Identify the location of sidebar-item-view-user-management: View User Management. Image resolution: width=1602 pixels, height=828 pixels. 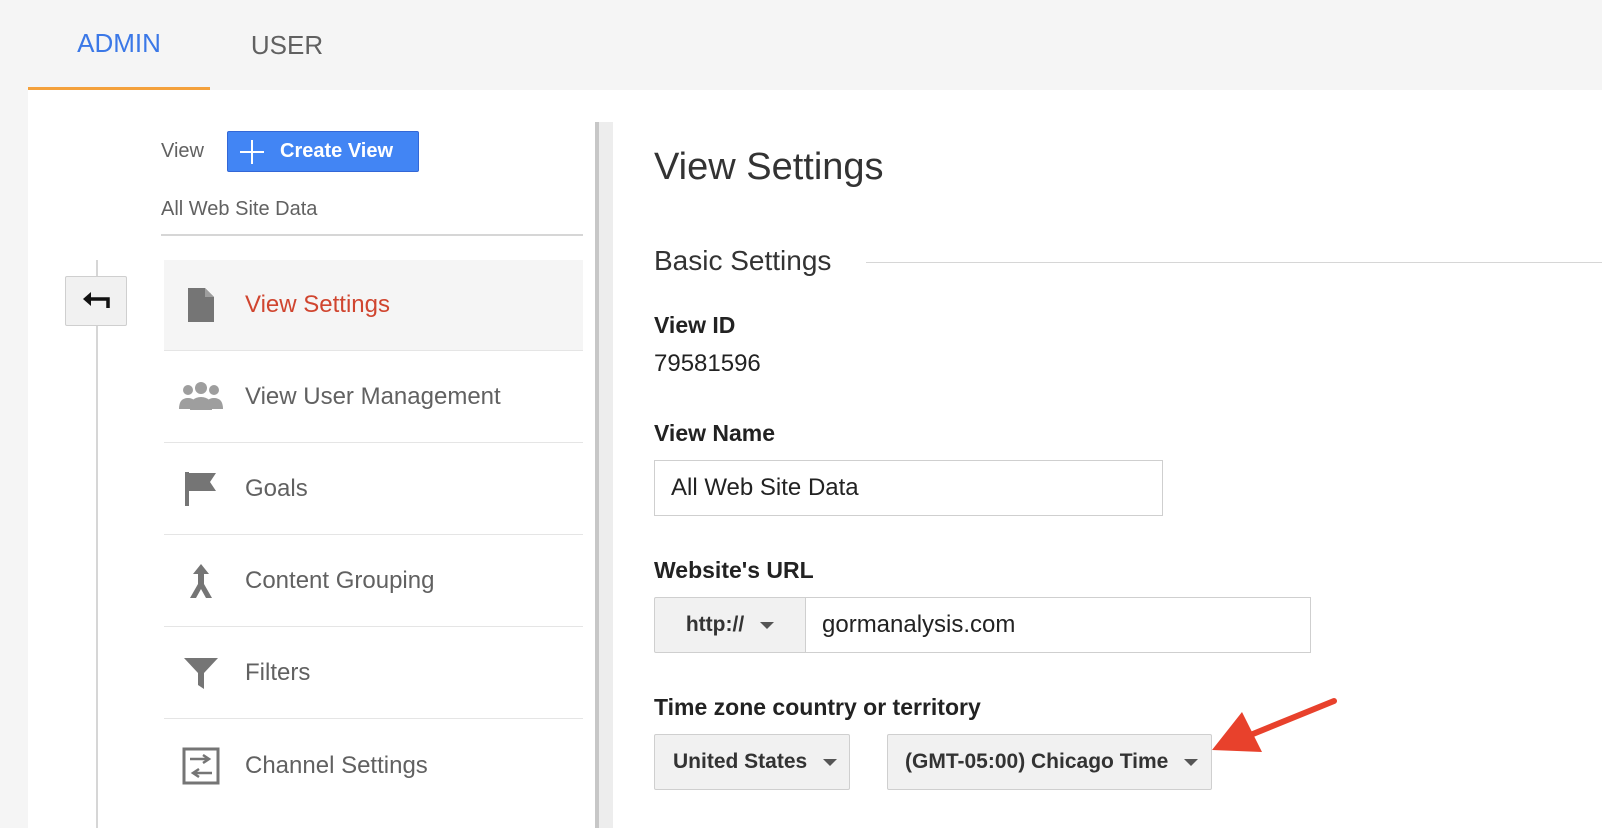
(373, 397).